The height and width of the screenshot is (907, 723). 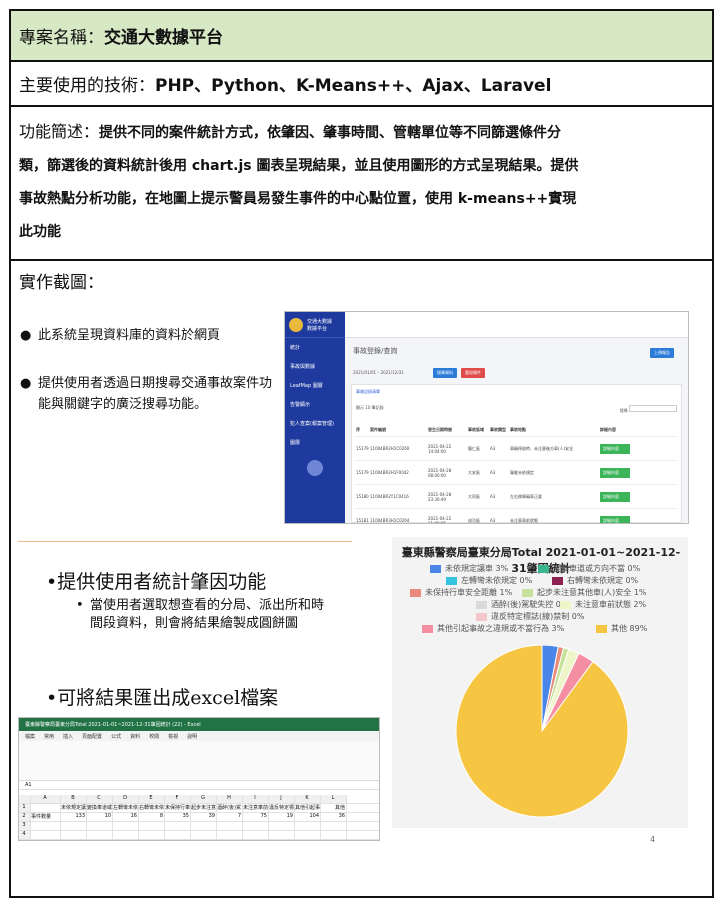 I want to click on excel-menu-item: 校閱, so click(x=154, y=736).